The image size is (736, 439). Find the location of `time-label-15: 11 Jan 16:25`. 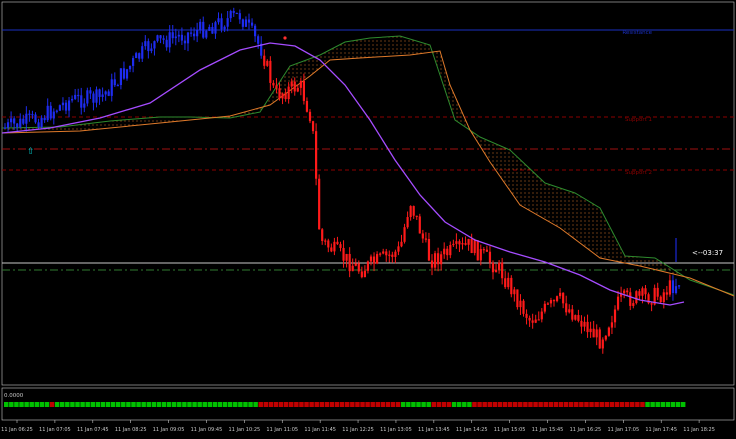

time-label-15: 11 Jan 16:25 is located at coordinates (586, 430).